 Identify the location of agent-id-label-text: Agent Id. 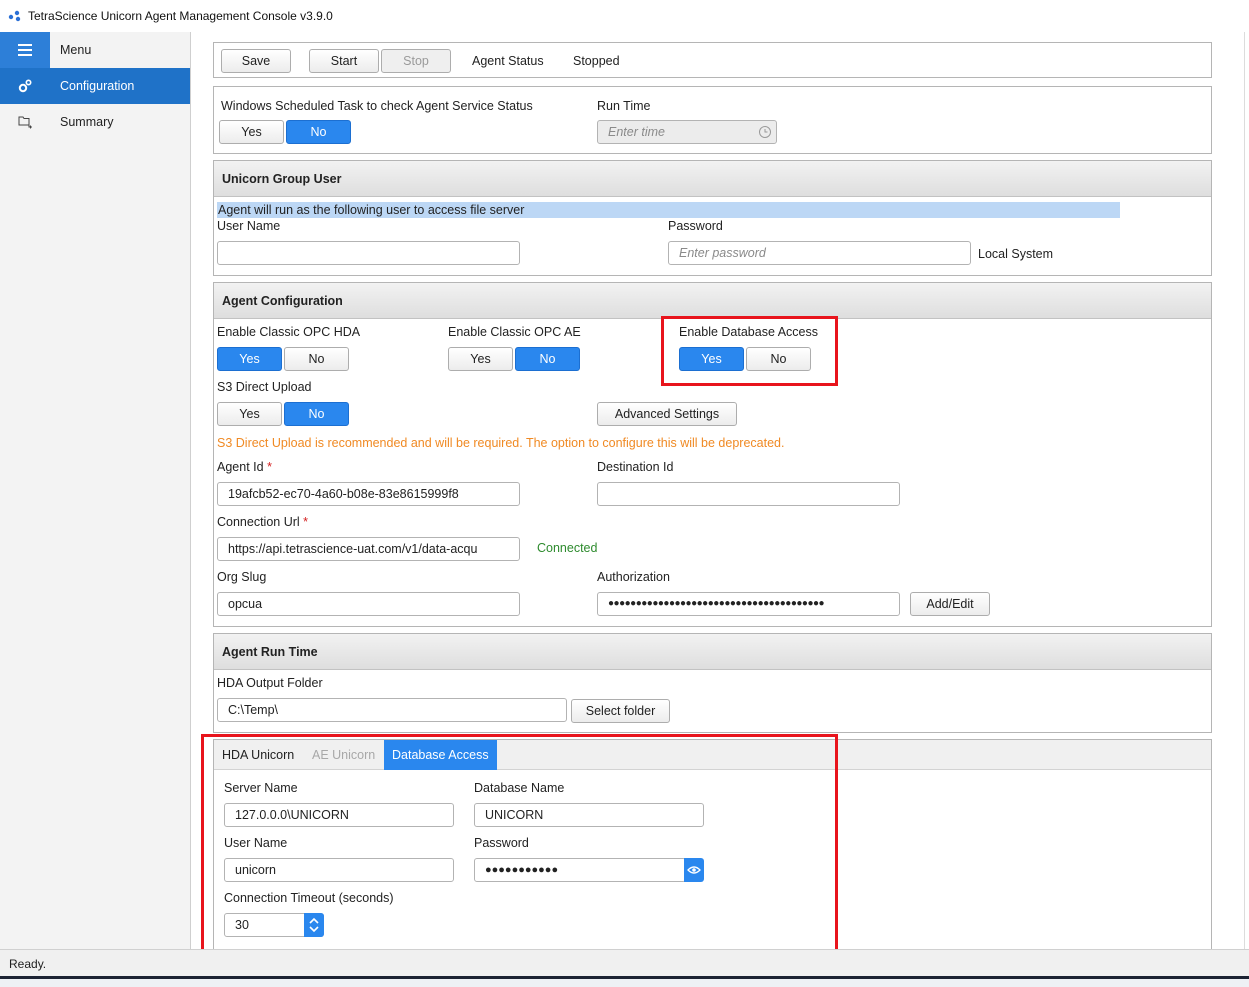
(240, 467).